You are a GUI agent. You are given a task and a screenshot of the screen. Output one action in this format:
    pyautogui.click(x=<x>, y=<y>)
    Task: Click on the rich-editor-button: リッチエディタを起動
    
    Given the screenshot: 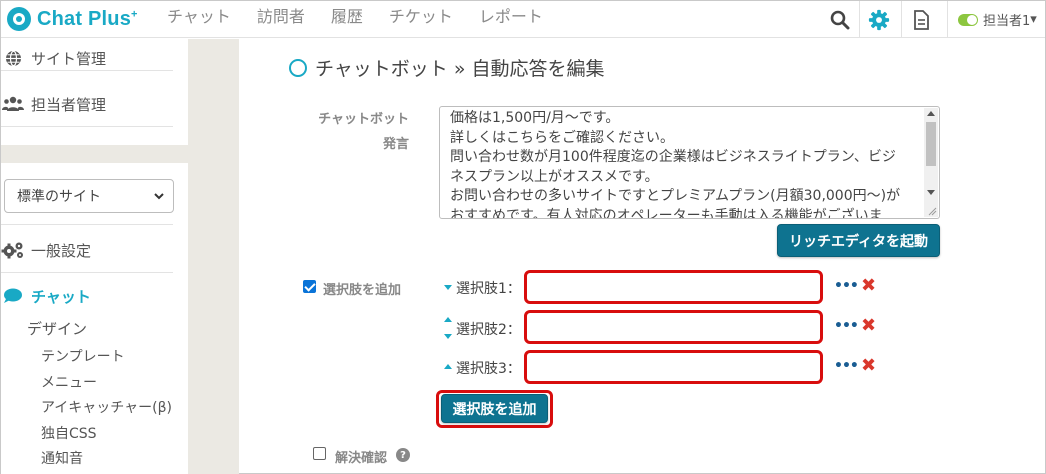 What is the action you would take?
    pyautogui.click(x=858, y=240)
    